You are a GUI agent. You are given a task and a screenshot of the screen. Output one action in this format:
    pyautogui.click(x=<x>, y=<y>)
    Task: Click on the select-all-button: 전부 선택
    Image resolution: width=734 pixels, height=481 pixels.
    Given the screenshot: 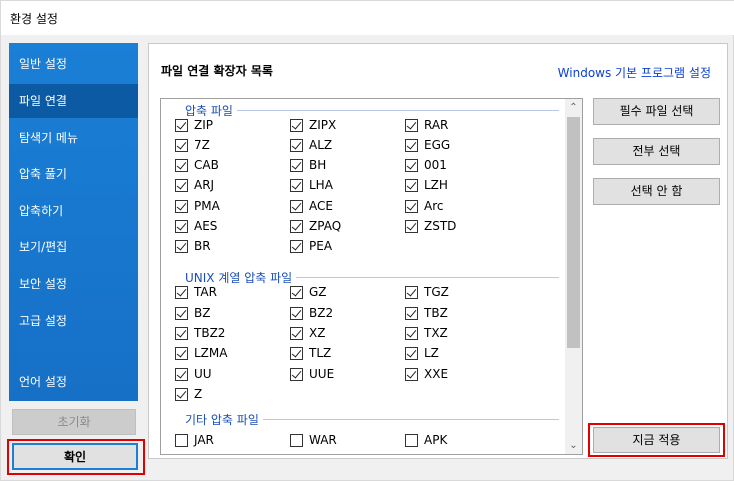 What is the action you would take?
    pyautogui.click(x=656, y=151)
    